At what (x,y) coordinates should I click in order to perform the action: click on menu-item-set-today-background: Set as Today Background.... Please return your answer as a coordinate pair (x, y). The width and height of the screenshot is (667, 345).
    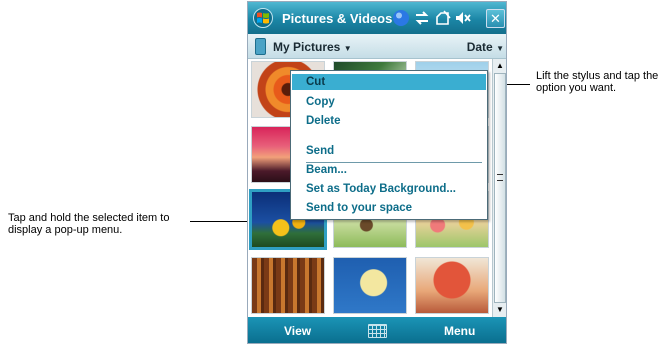
    Looking at the image, I should click on (381, 189).